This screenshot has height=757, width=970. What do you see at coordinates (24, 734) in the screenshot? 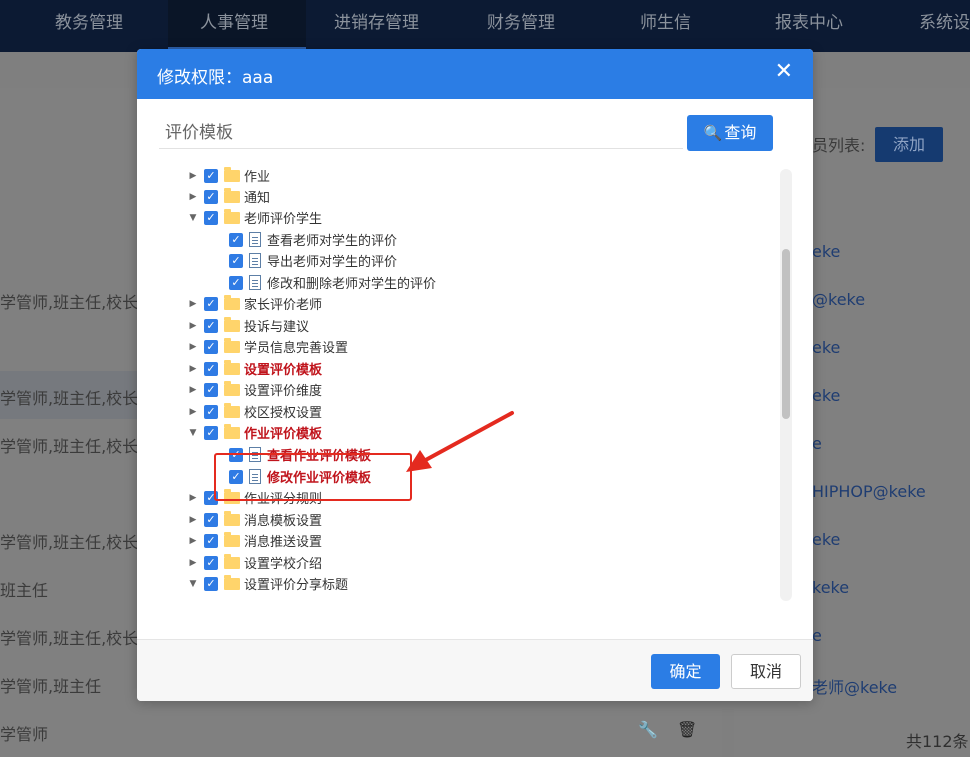
I see `table-row-role: 学管师` at bounding box center [24, 734].